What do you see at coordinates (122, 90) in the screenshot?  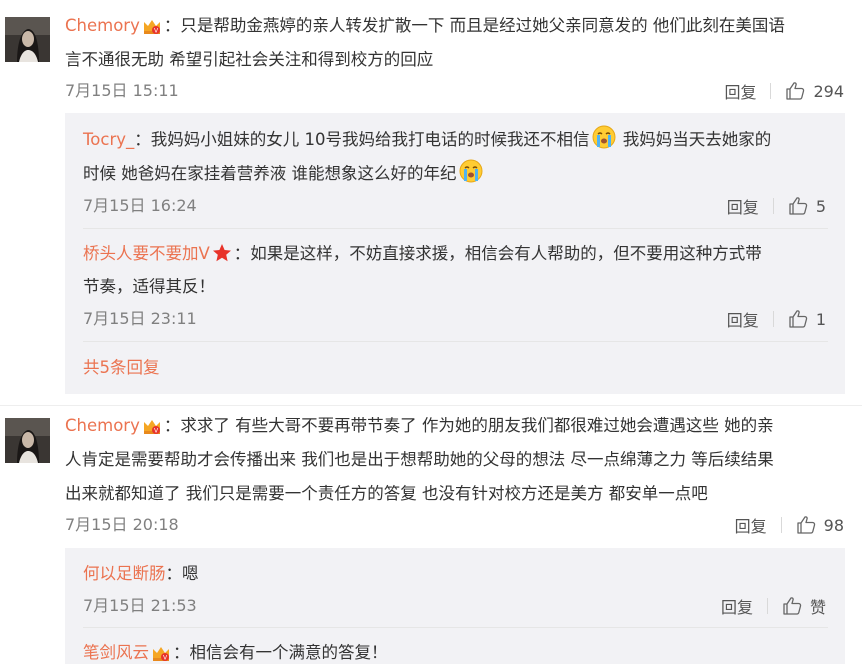 I see `comment-timestamp: 7月15日 15:11` at bounding box center [122, 90].